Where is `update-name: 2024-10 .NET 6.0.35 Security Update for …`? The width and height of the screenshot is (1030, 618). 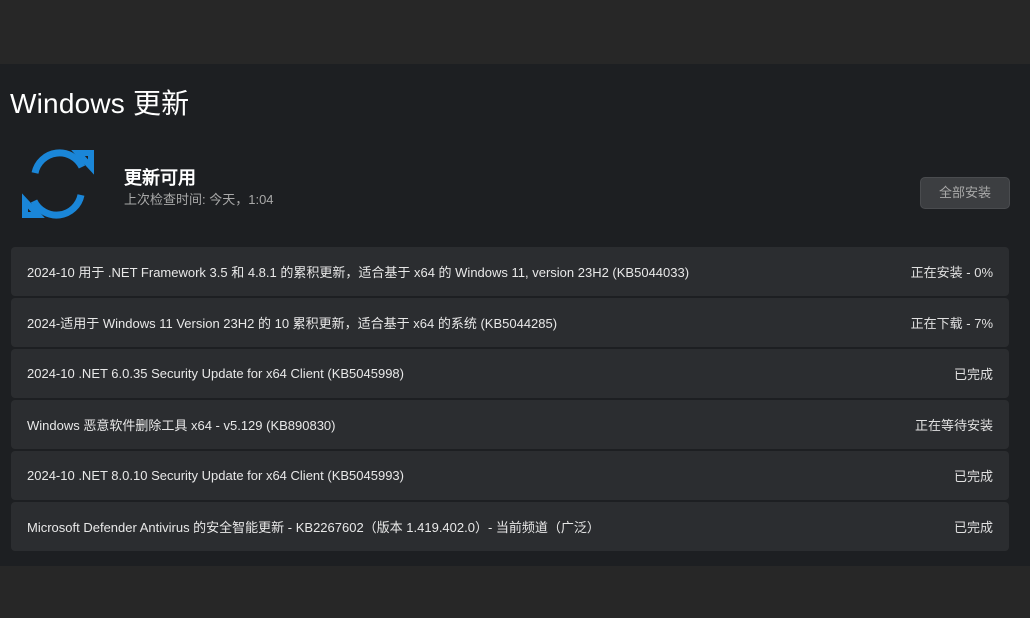 update-name: 2024-10 .NET 6.0.35 Security Update for … is located at coordinates (215, 373).